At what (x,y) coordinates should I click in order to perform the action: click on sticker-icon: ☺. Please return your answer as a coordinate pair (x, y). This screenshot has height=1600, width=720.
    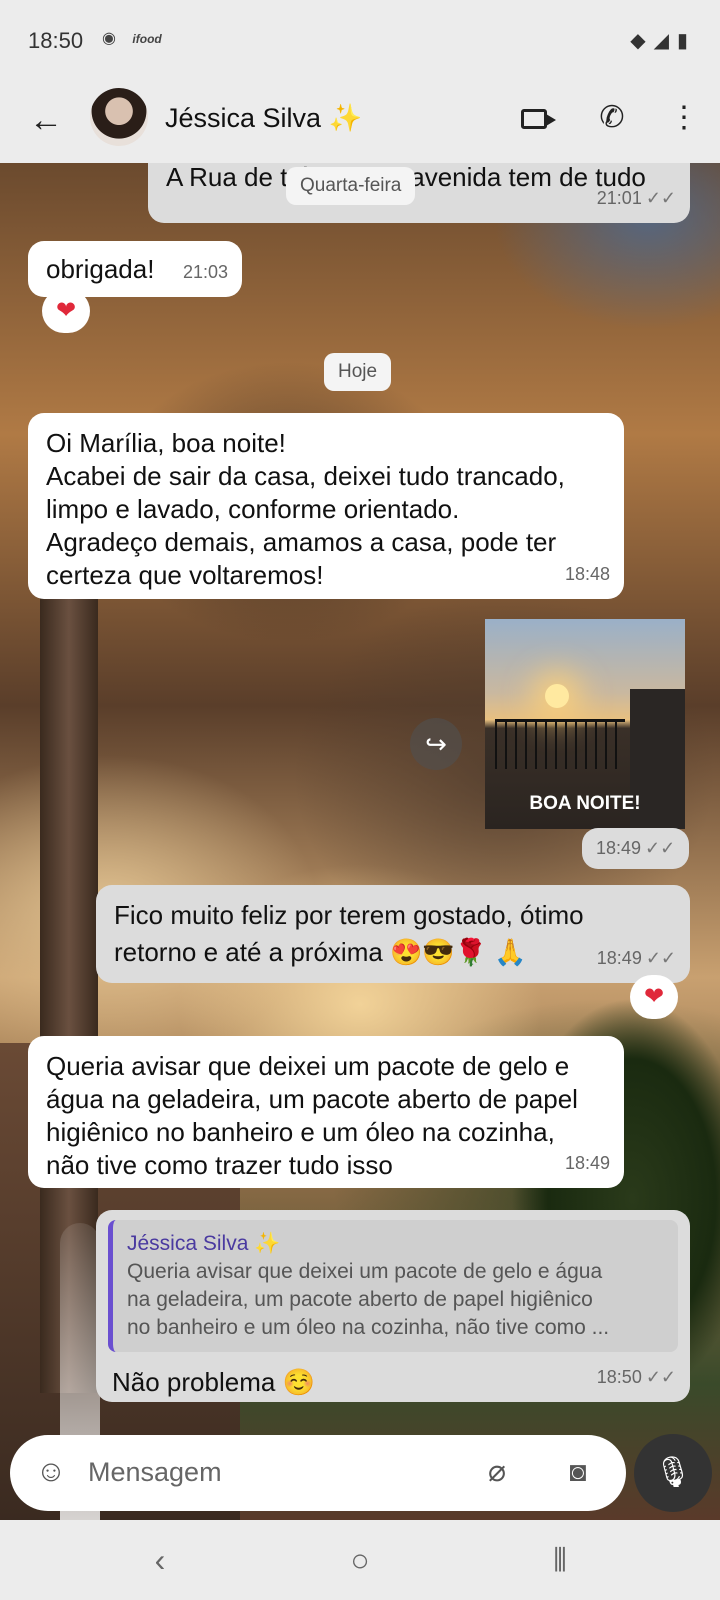
    Looking at the image, I should click on (51, 1472).